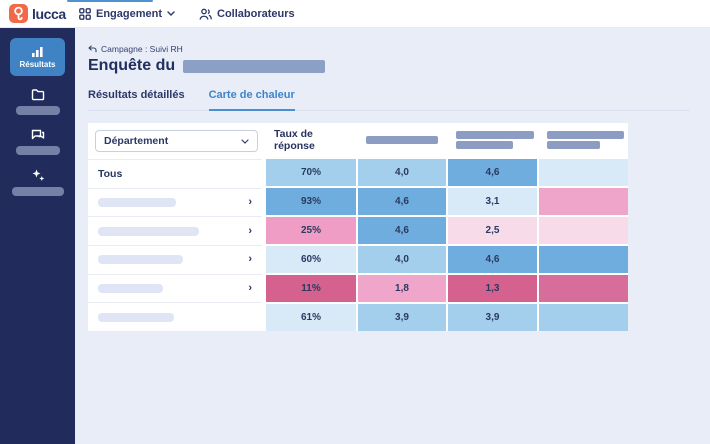 The width and height of the screenshot is (710, 444). I want to click on people-icon, so click(205, 14).